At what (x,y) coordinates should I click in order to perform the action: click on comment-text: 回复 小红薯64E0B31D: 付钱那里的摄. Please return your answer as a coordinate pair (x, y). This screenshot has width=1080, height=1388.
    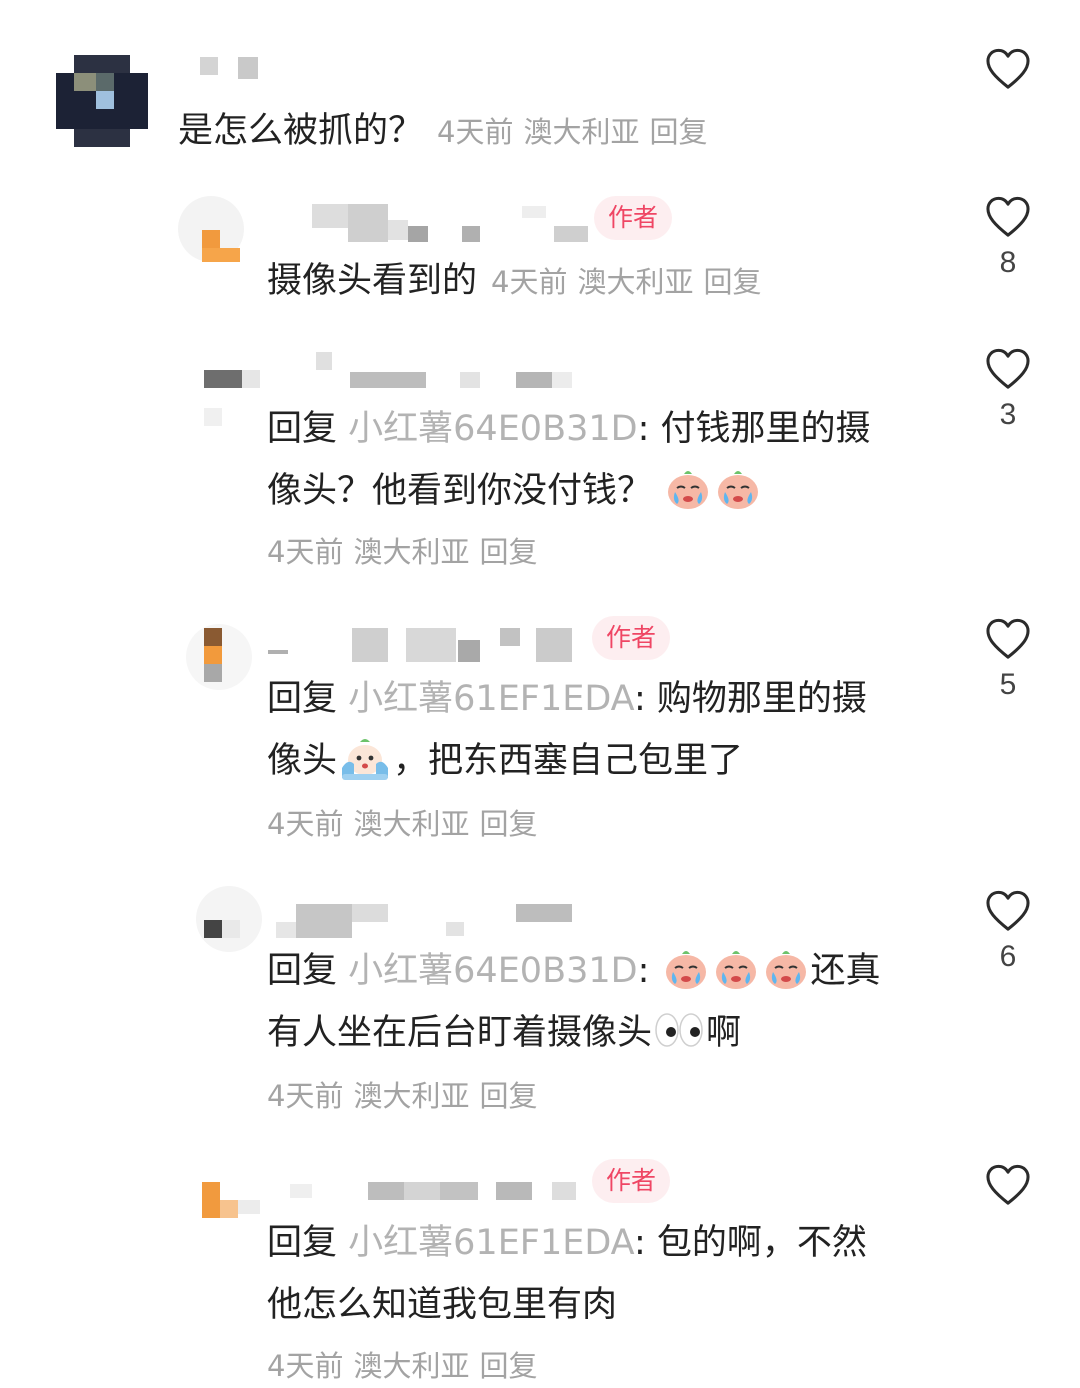
    Looking at the image, I should click on (569, 429).